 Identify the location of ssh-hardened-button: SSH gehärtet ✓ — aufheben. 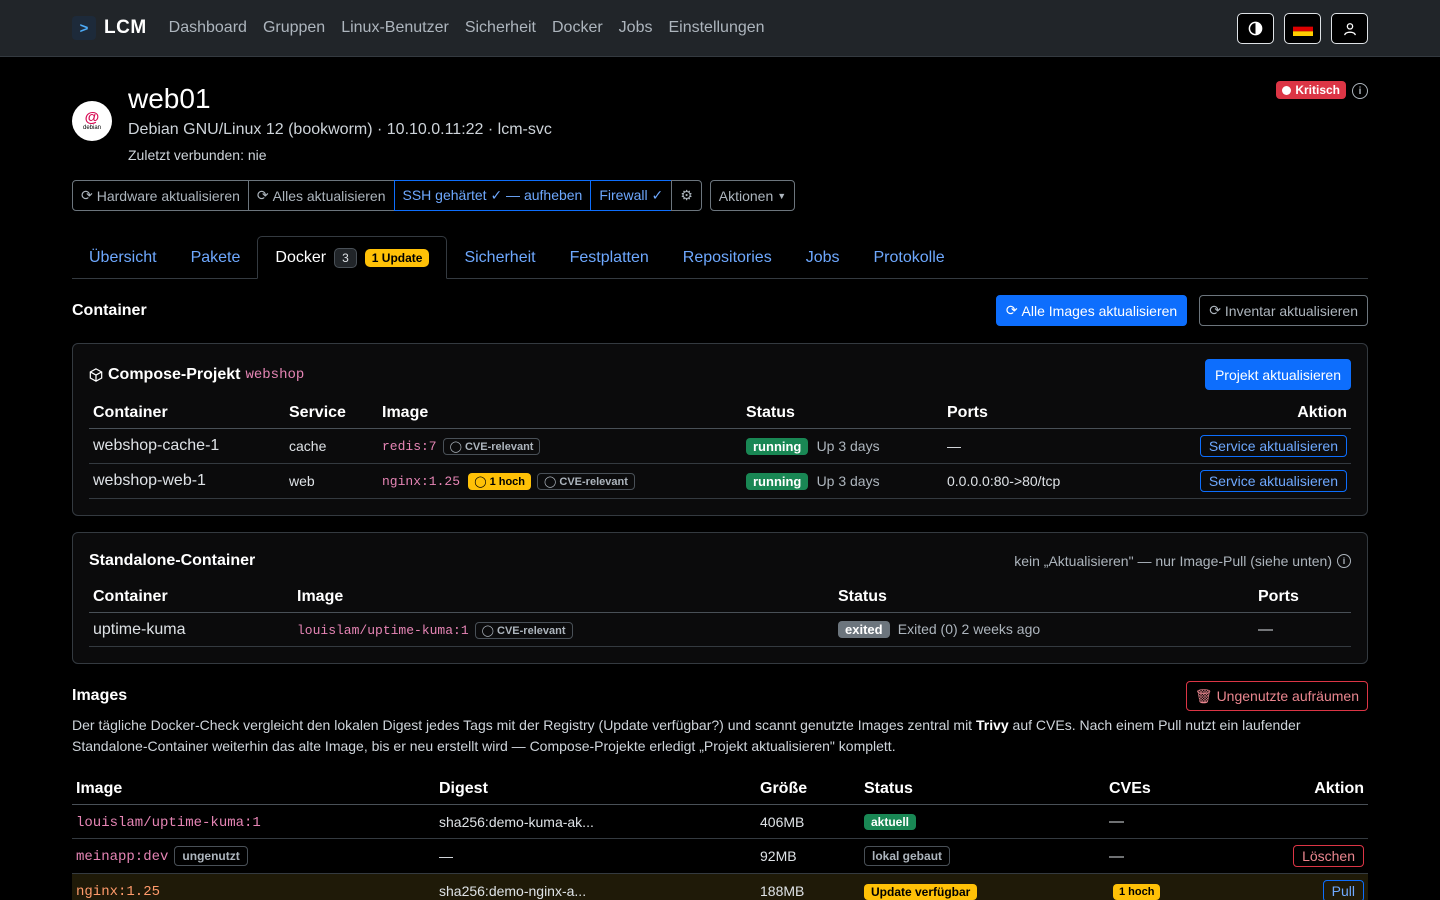
(492, 195).